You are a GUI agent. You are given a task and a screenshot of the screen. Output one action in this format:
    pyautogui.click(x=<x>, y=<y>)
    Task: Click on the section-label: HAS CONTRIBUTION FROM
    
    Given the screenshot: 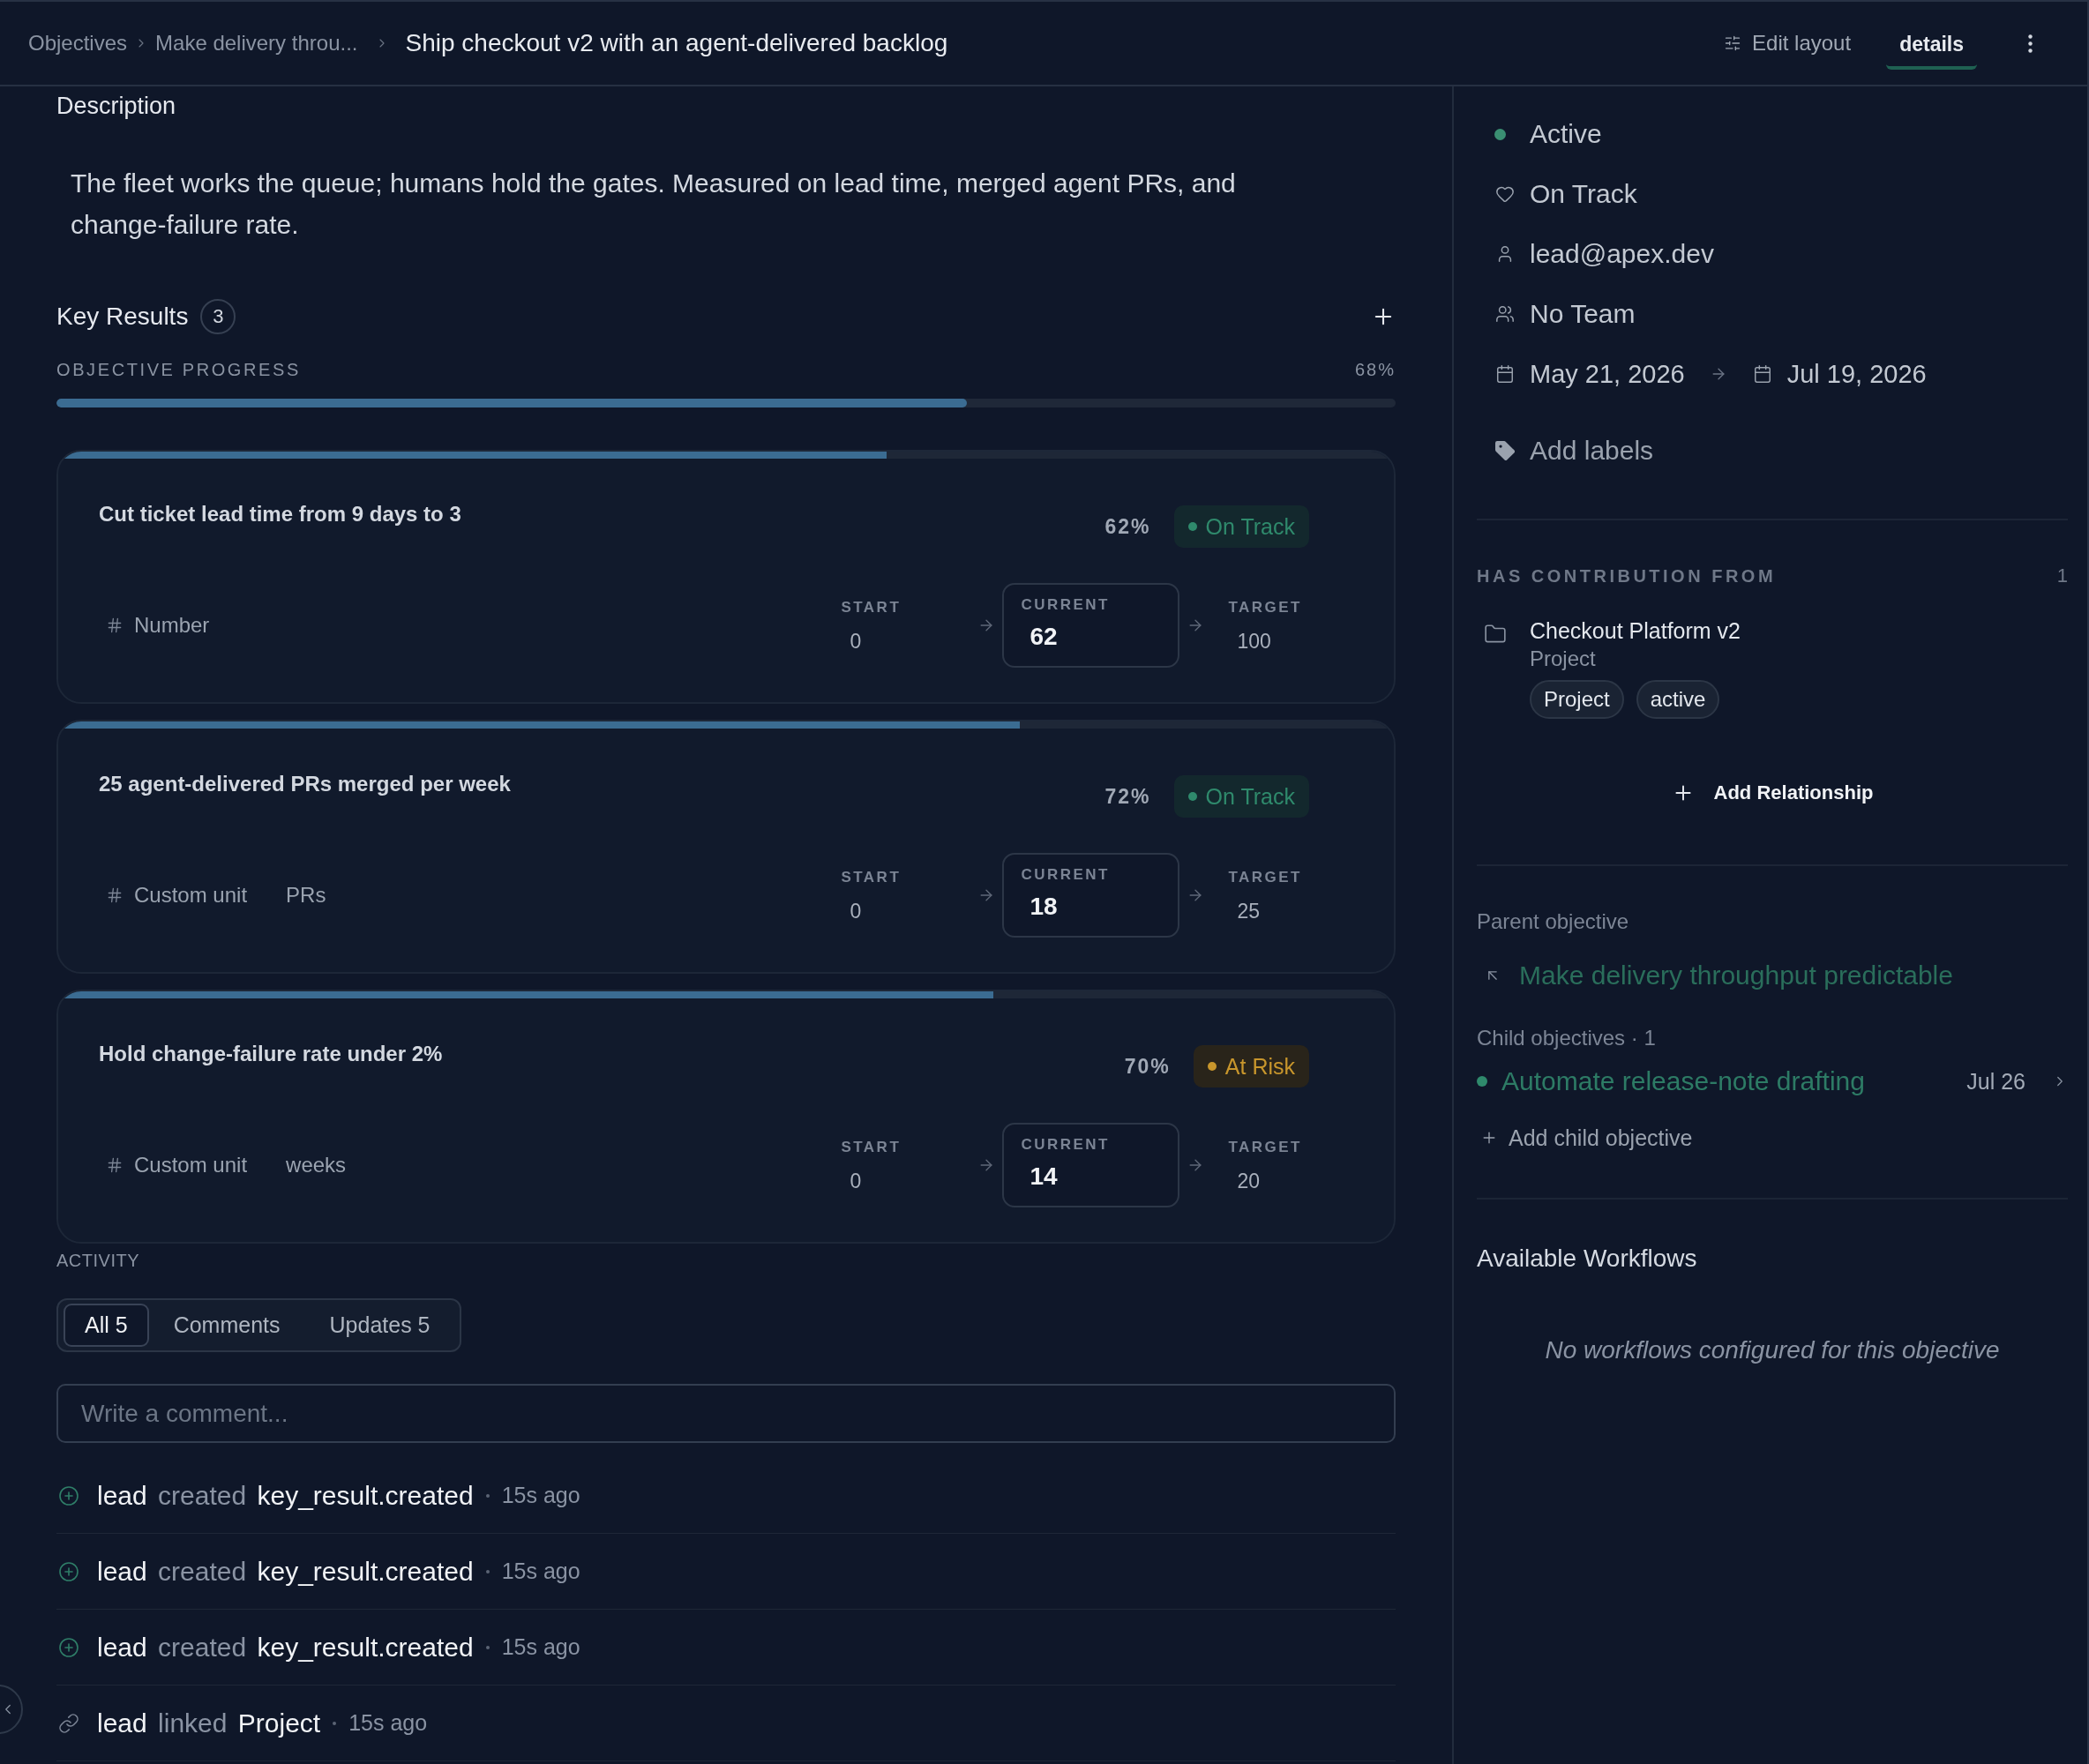 What is the action you would take?
    pyautogui.click(x=1627, y=576)
    